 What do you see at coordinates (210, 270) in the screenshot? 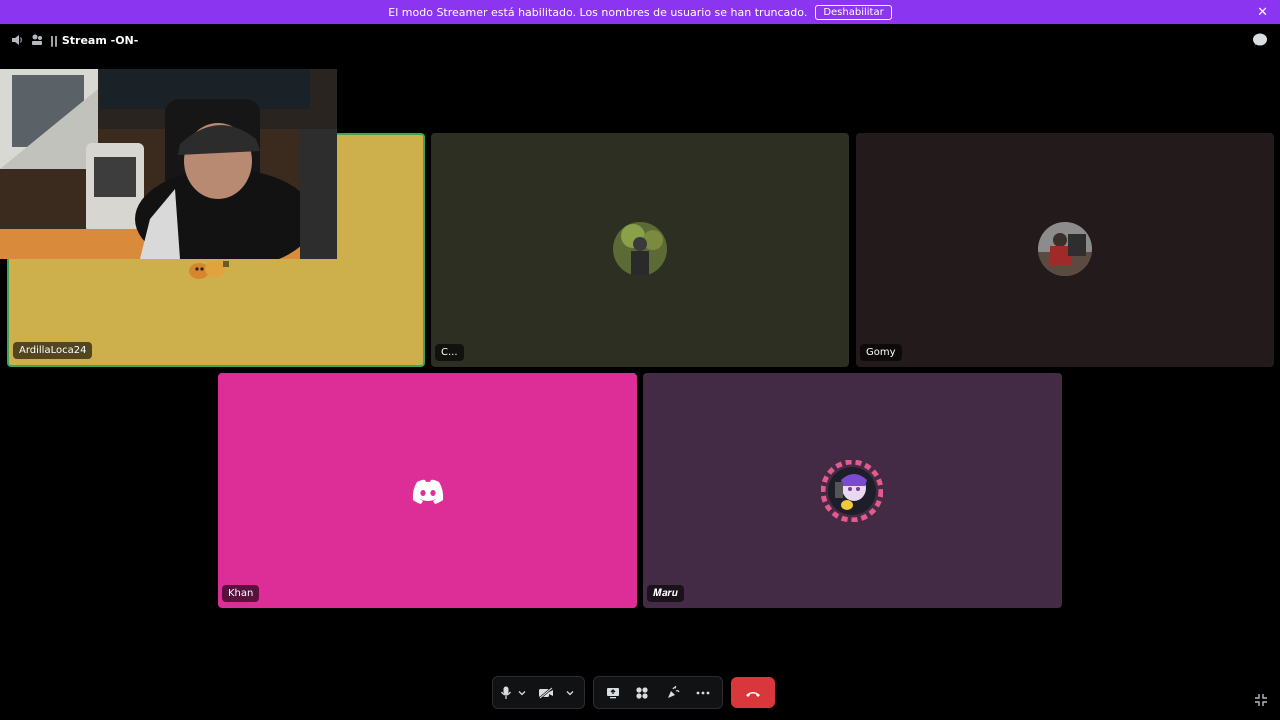
I see `avatar-emoji` at bounding box center [210, 270].